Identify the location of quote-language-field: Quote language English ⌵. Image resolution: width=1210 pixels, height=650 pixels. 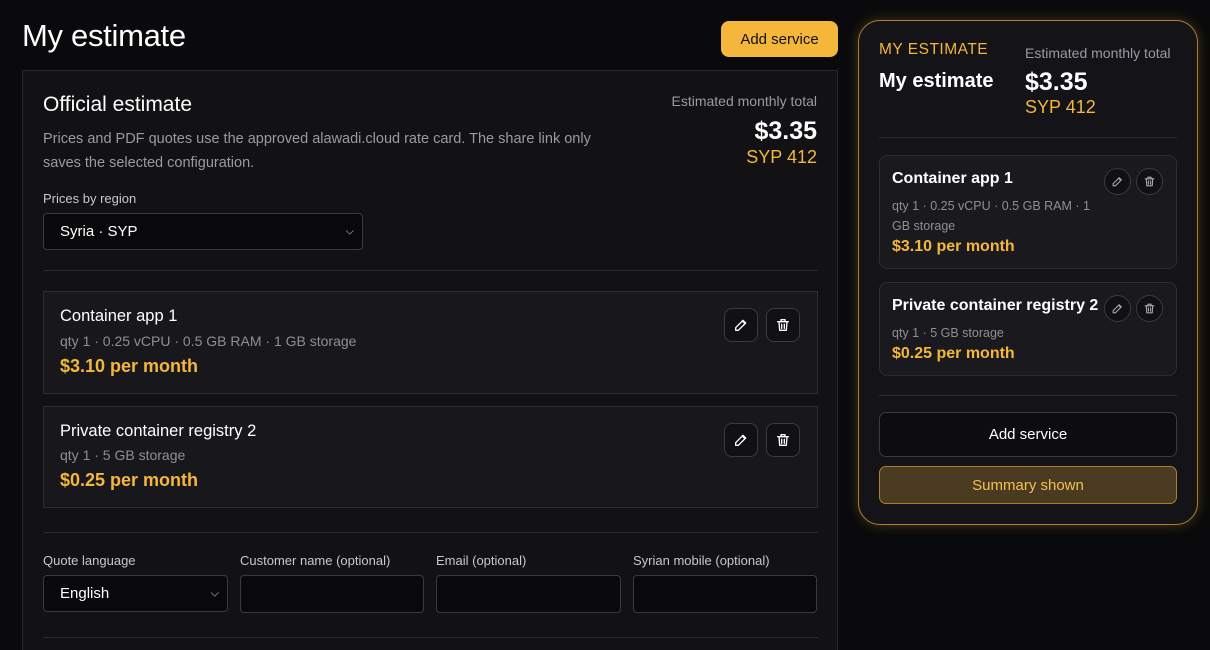
(135, 582).